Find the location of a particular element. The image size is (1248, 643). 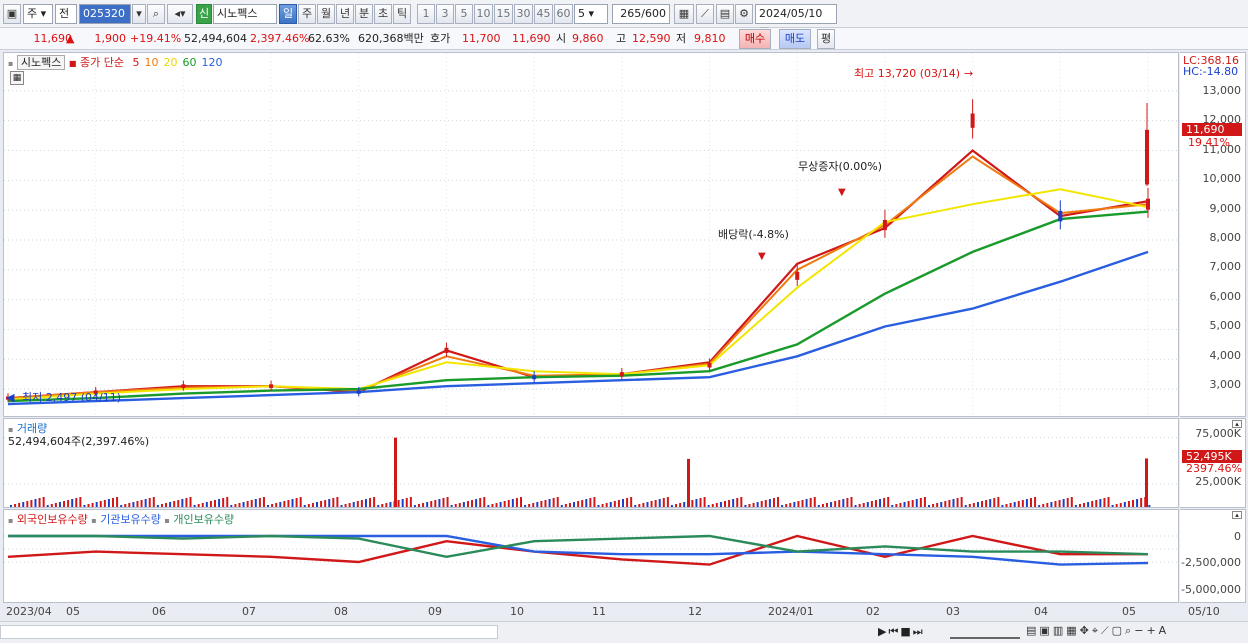

eval-button: 평 is located at coordinates (826, 39).